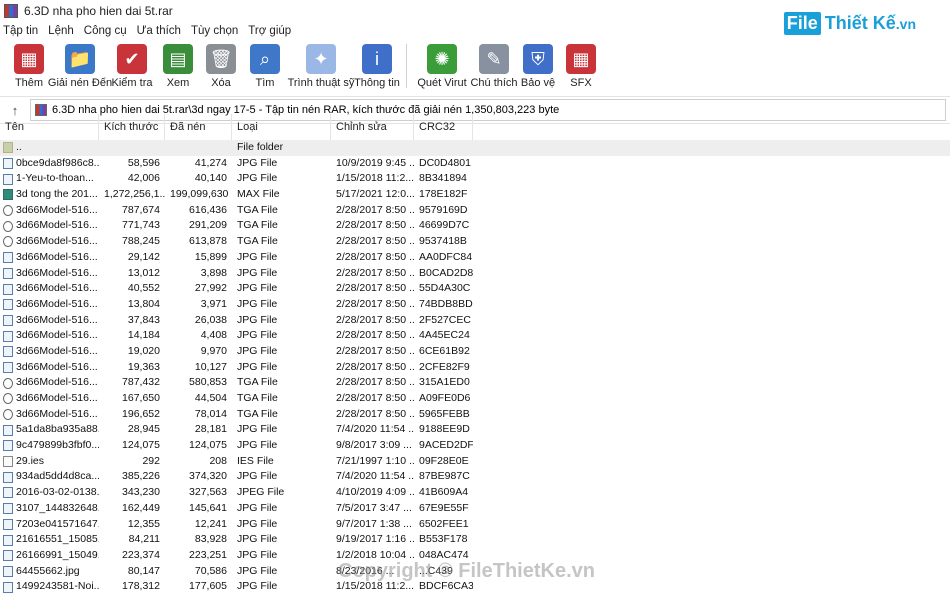  Describe the element at coordinates (445, 162) in the screenshot. I see `file-crc-cell: DC0D4801` at that location.